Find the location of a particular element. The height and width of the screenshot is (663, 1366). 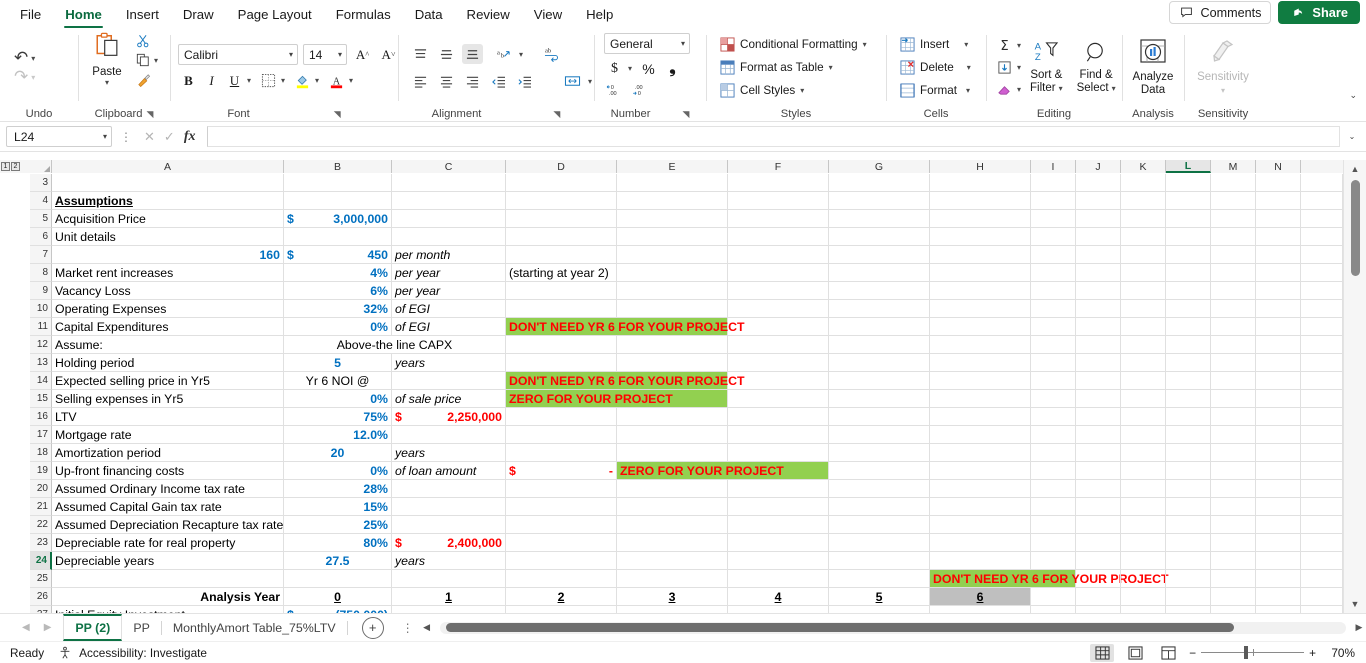

cell-A4: Assumptions is located at coordinates (168, 201).